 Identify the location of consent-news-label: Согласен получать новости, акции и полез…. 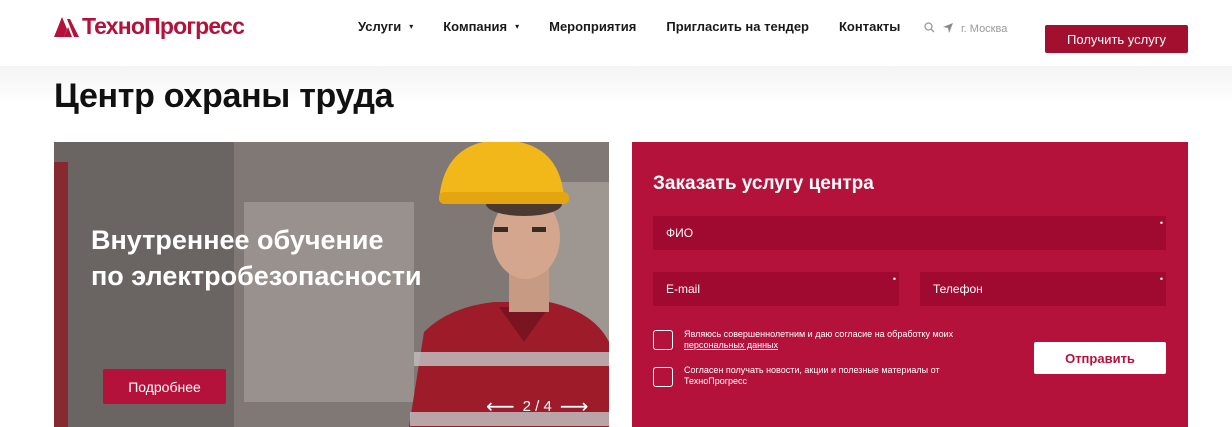
(812, 375).